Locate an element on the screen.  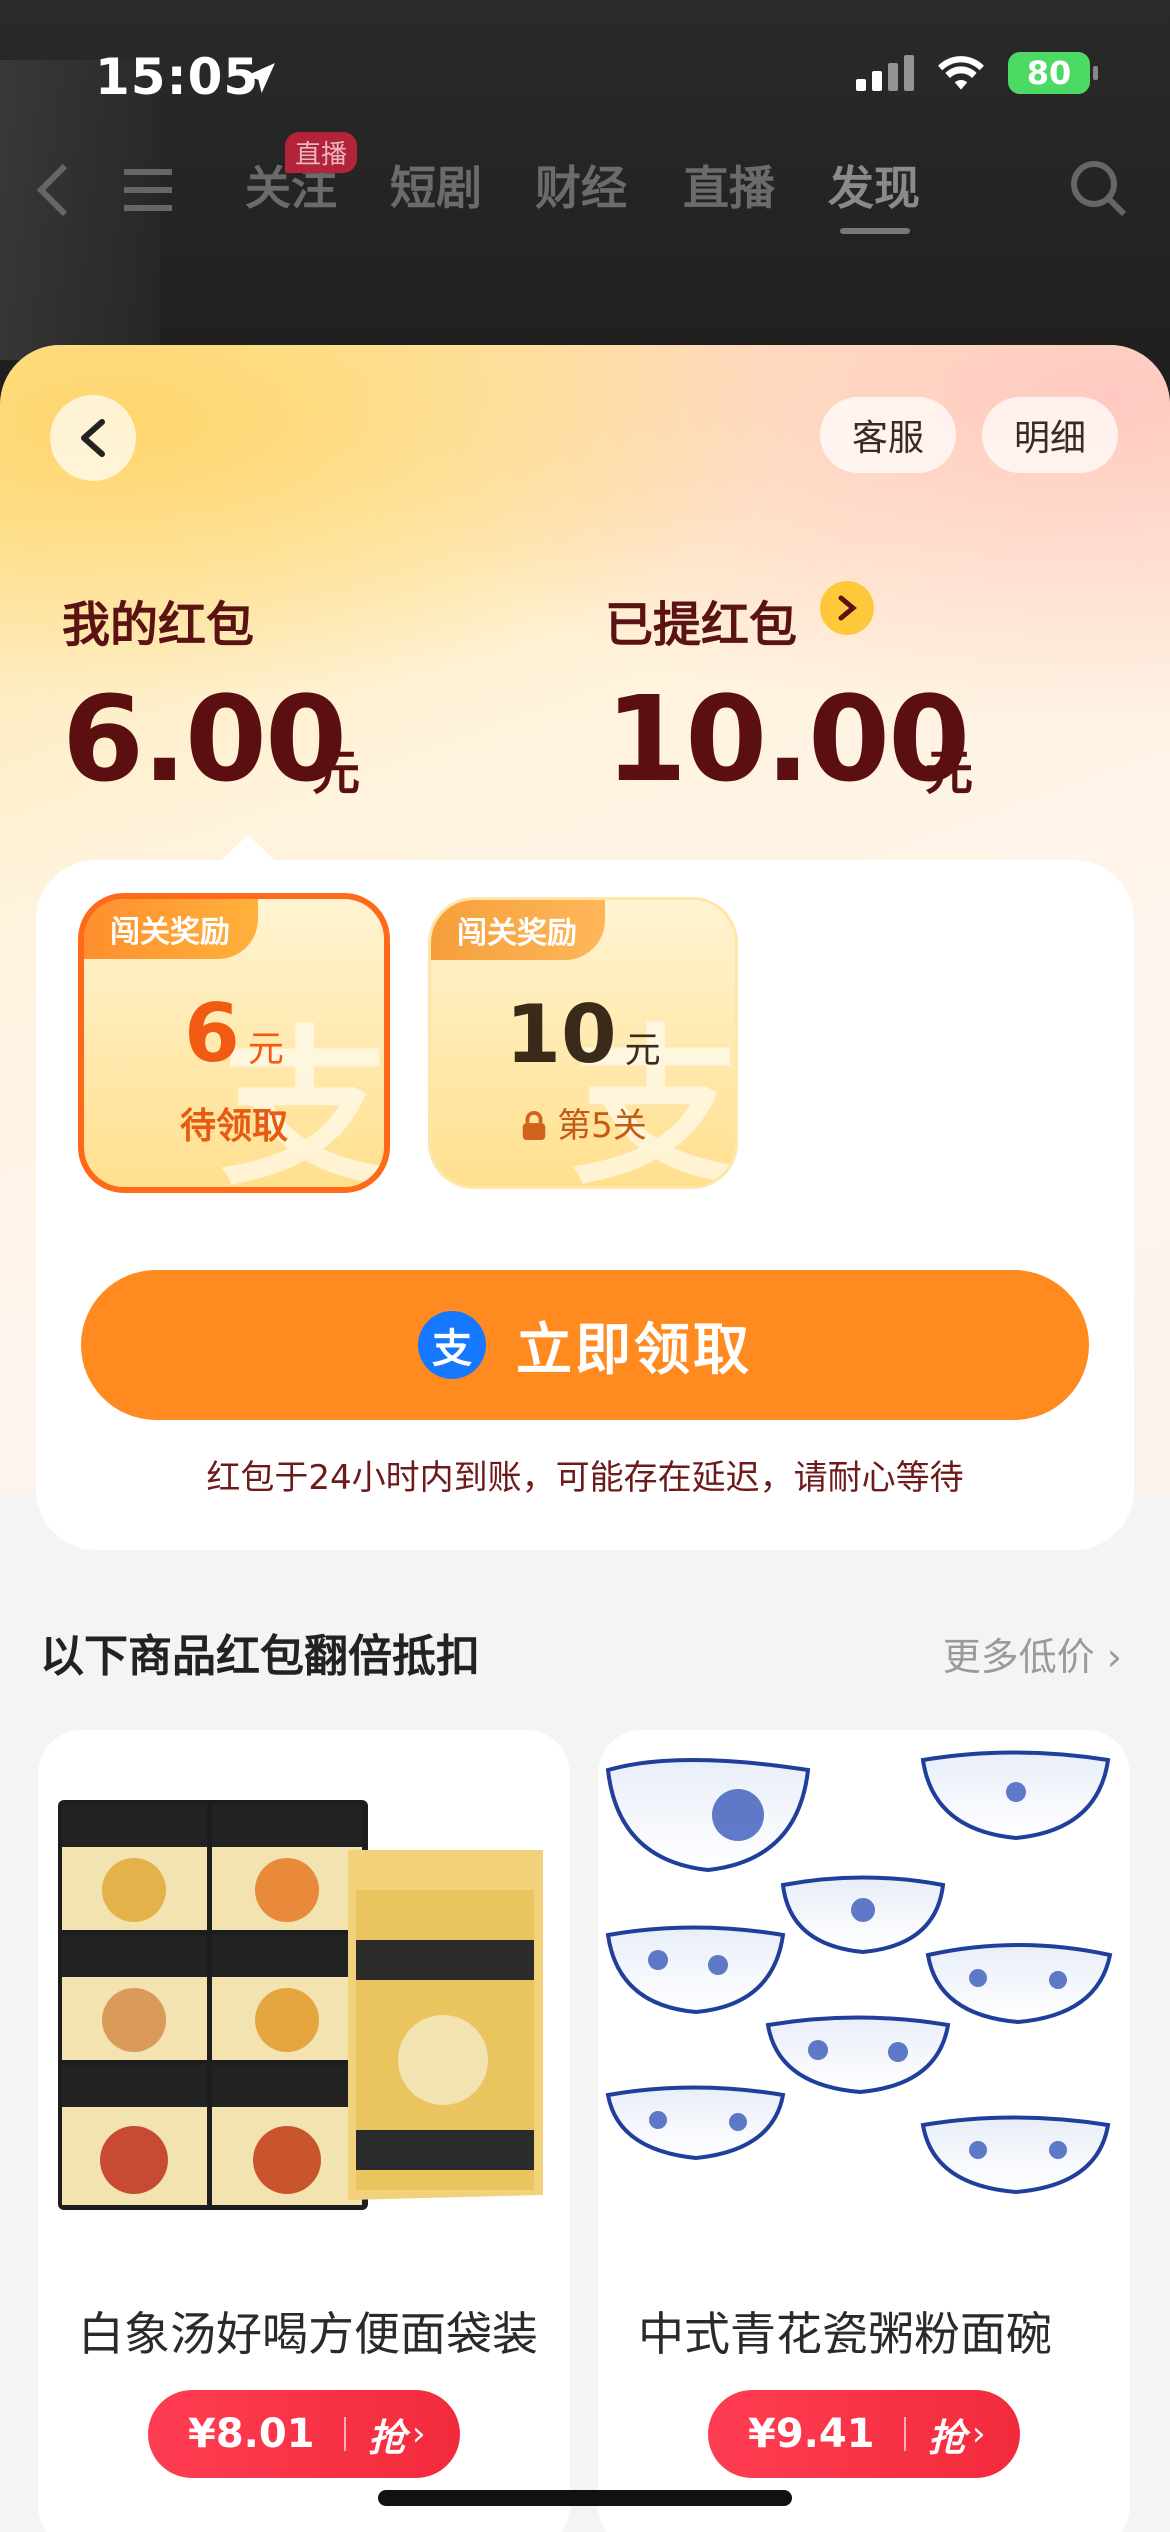
alipay-icon: 支 is located at coordinates (452, 1345).